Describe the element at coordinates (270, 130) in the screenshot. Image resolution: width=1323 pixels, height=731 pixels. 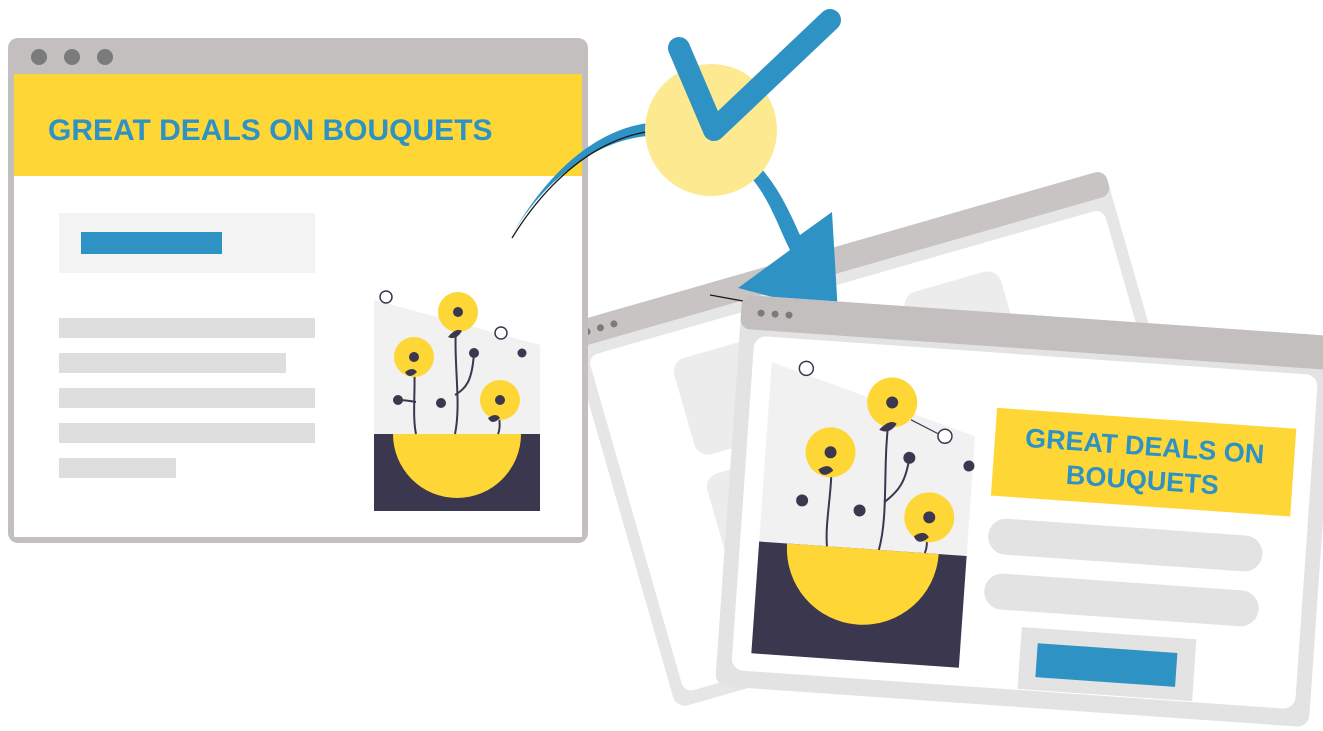
I see `left-banner-headline: GREAT DEALS ON BOUQUETS` at that location.